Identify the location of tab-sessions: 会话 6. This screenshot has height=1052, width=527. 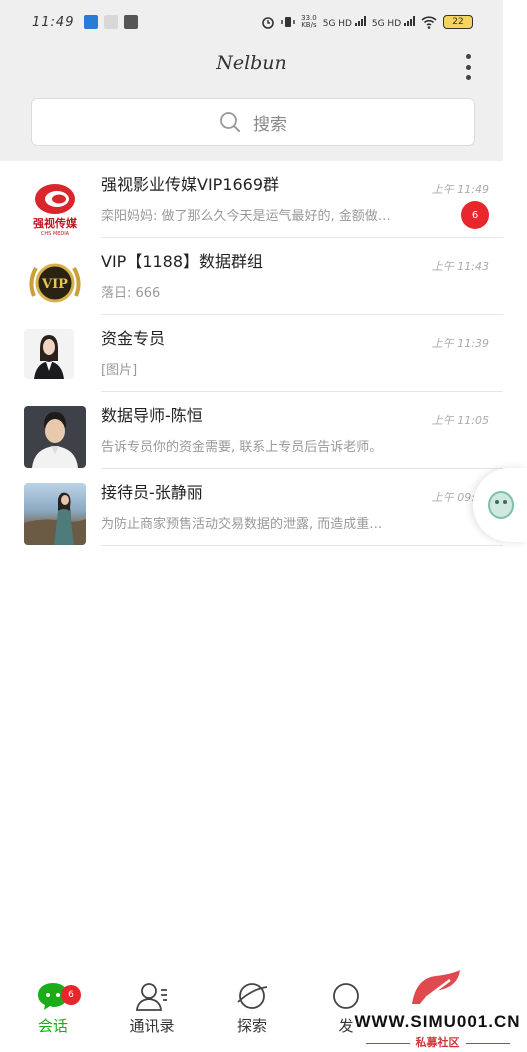
(53, 1008).